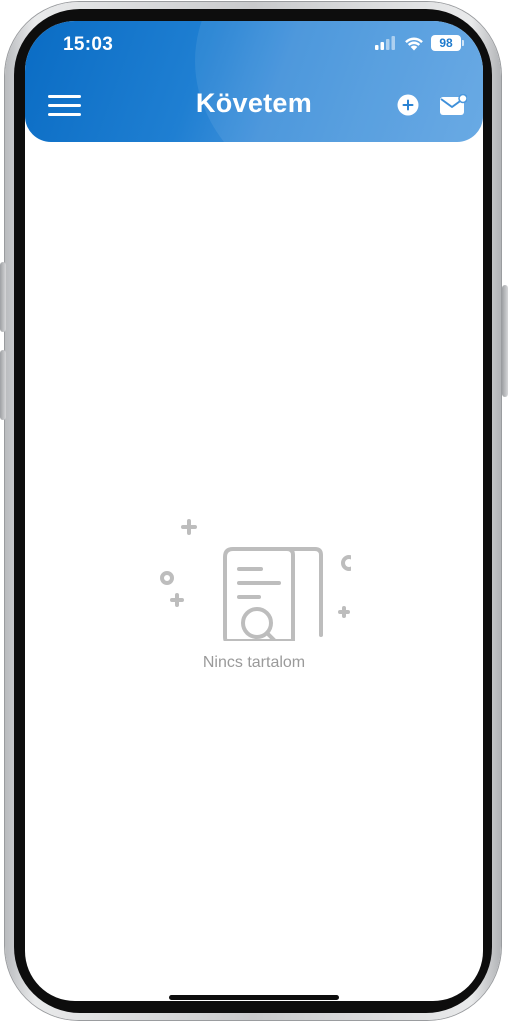 The image size is (509, 1024). Describe the element at coordinates (254, 997) in the screenshot. I see `home-indicator` at that location.